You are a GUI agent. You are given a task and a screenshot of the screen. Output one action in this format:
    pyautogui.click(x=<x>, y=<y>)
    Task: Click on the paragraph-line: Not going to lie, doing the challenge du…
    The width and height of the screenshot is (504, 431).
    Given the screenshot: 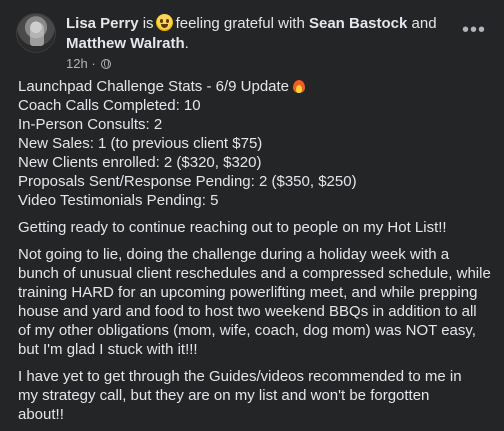 What is the action you would take?
    pyautogui.click(x=234, y=254)
    